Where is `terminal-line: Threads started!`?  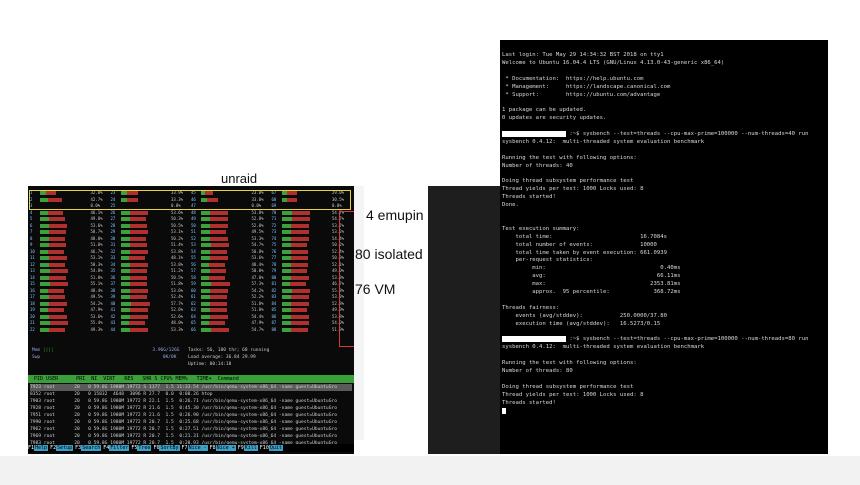 terminal-line: Threads started! is located at coordinates (529, 402).